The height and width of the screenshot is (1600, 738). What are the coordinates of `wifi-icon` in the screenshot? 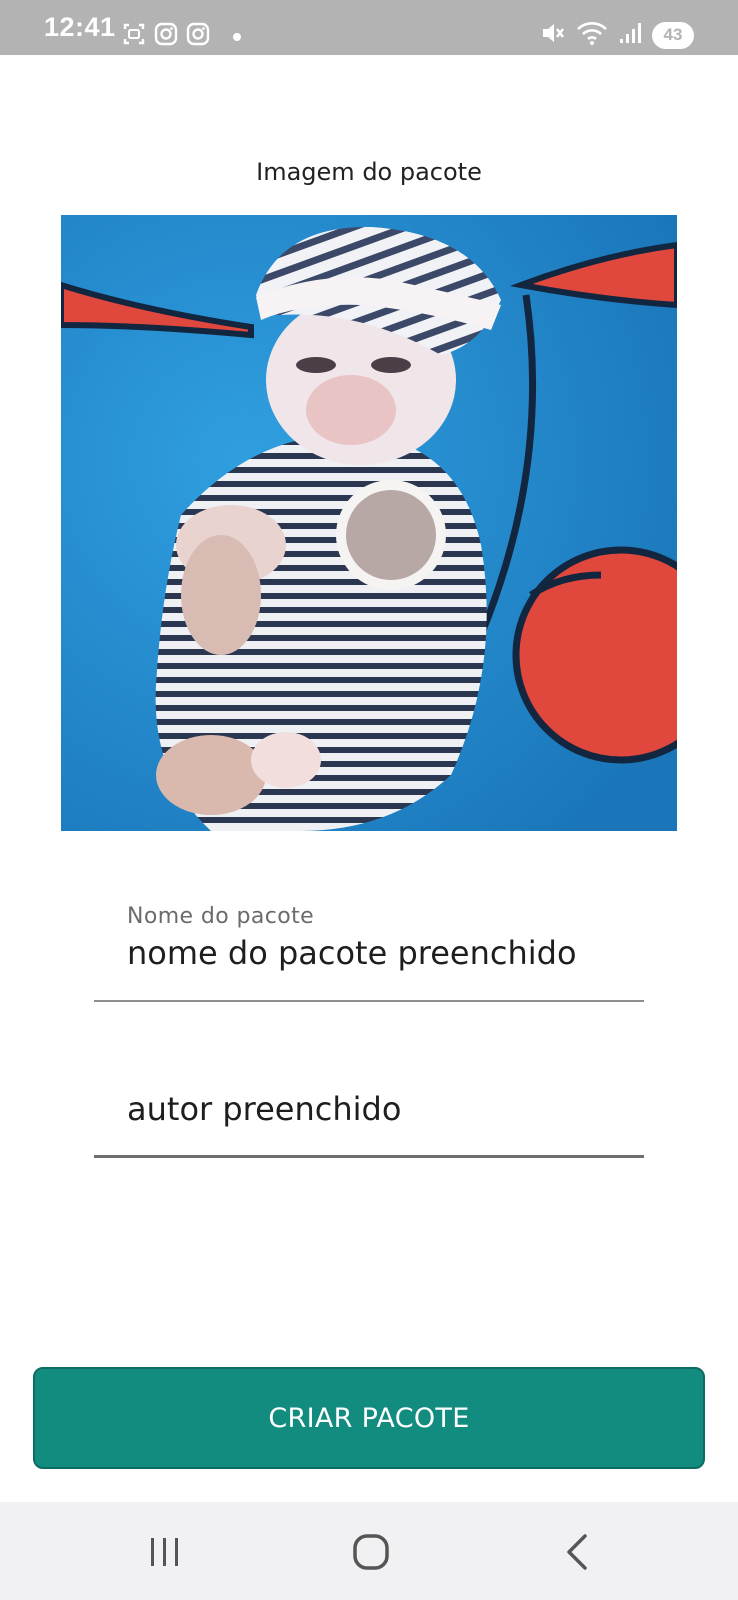 It's located at (592, 35).